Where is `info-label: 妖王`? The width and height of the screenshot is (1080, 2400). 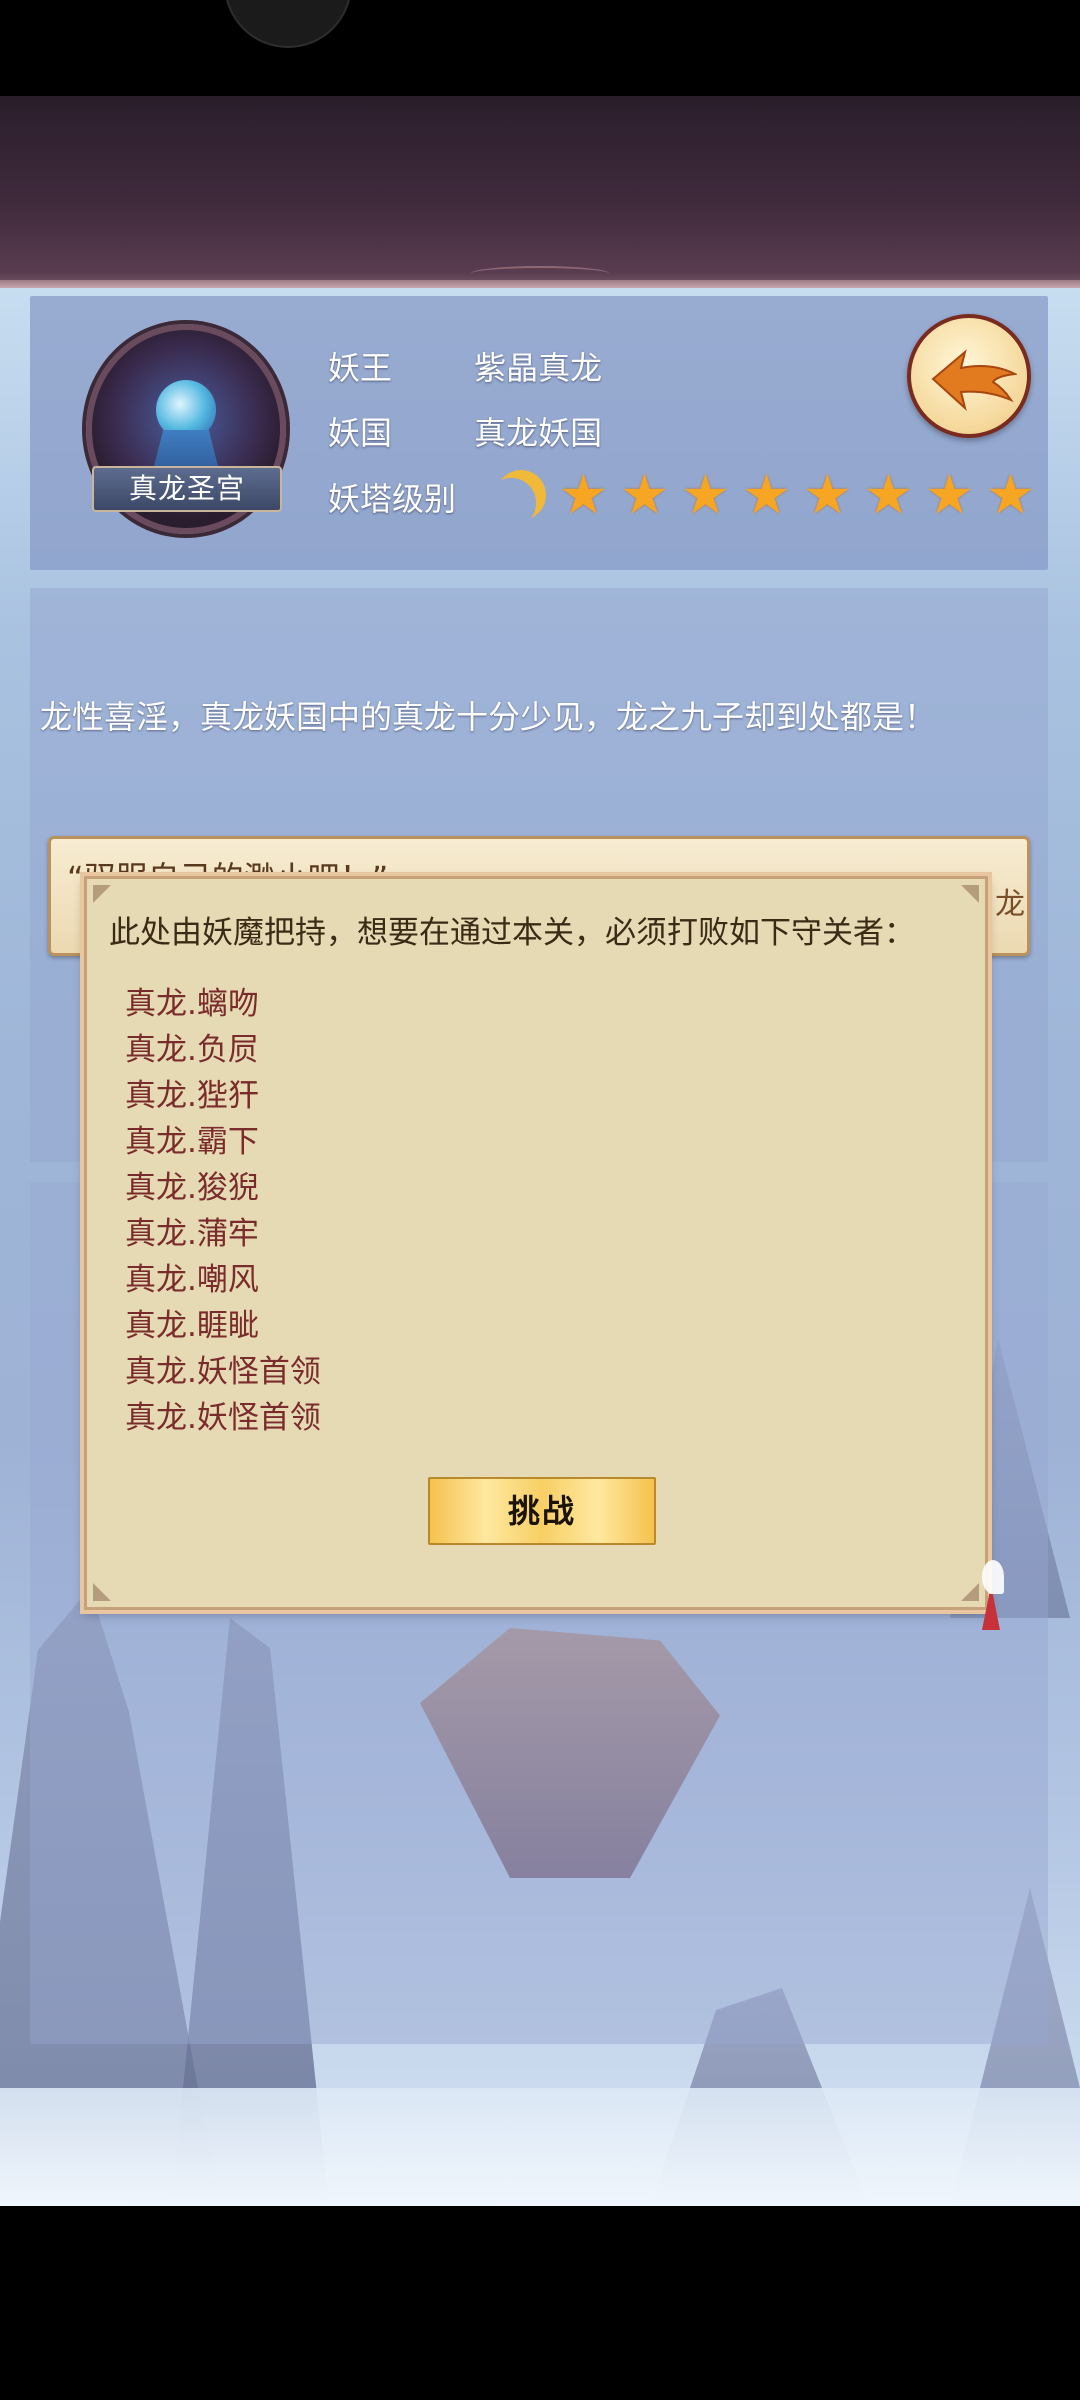
info-label: 妖王 is located at coordinates (360, 368).